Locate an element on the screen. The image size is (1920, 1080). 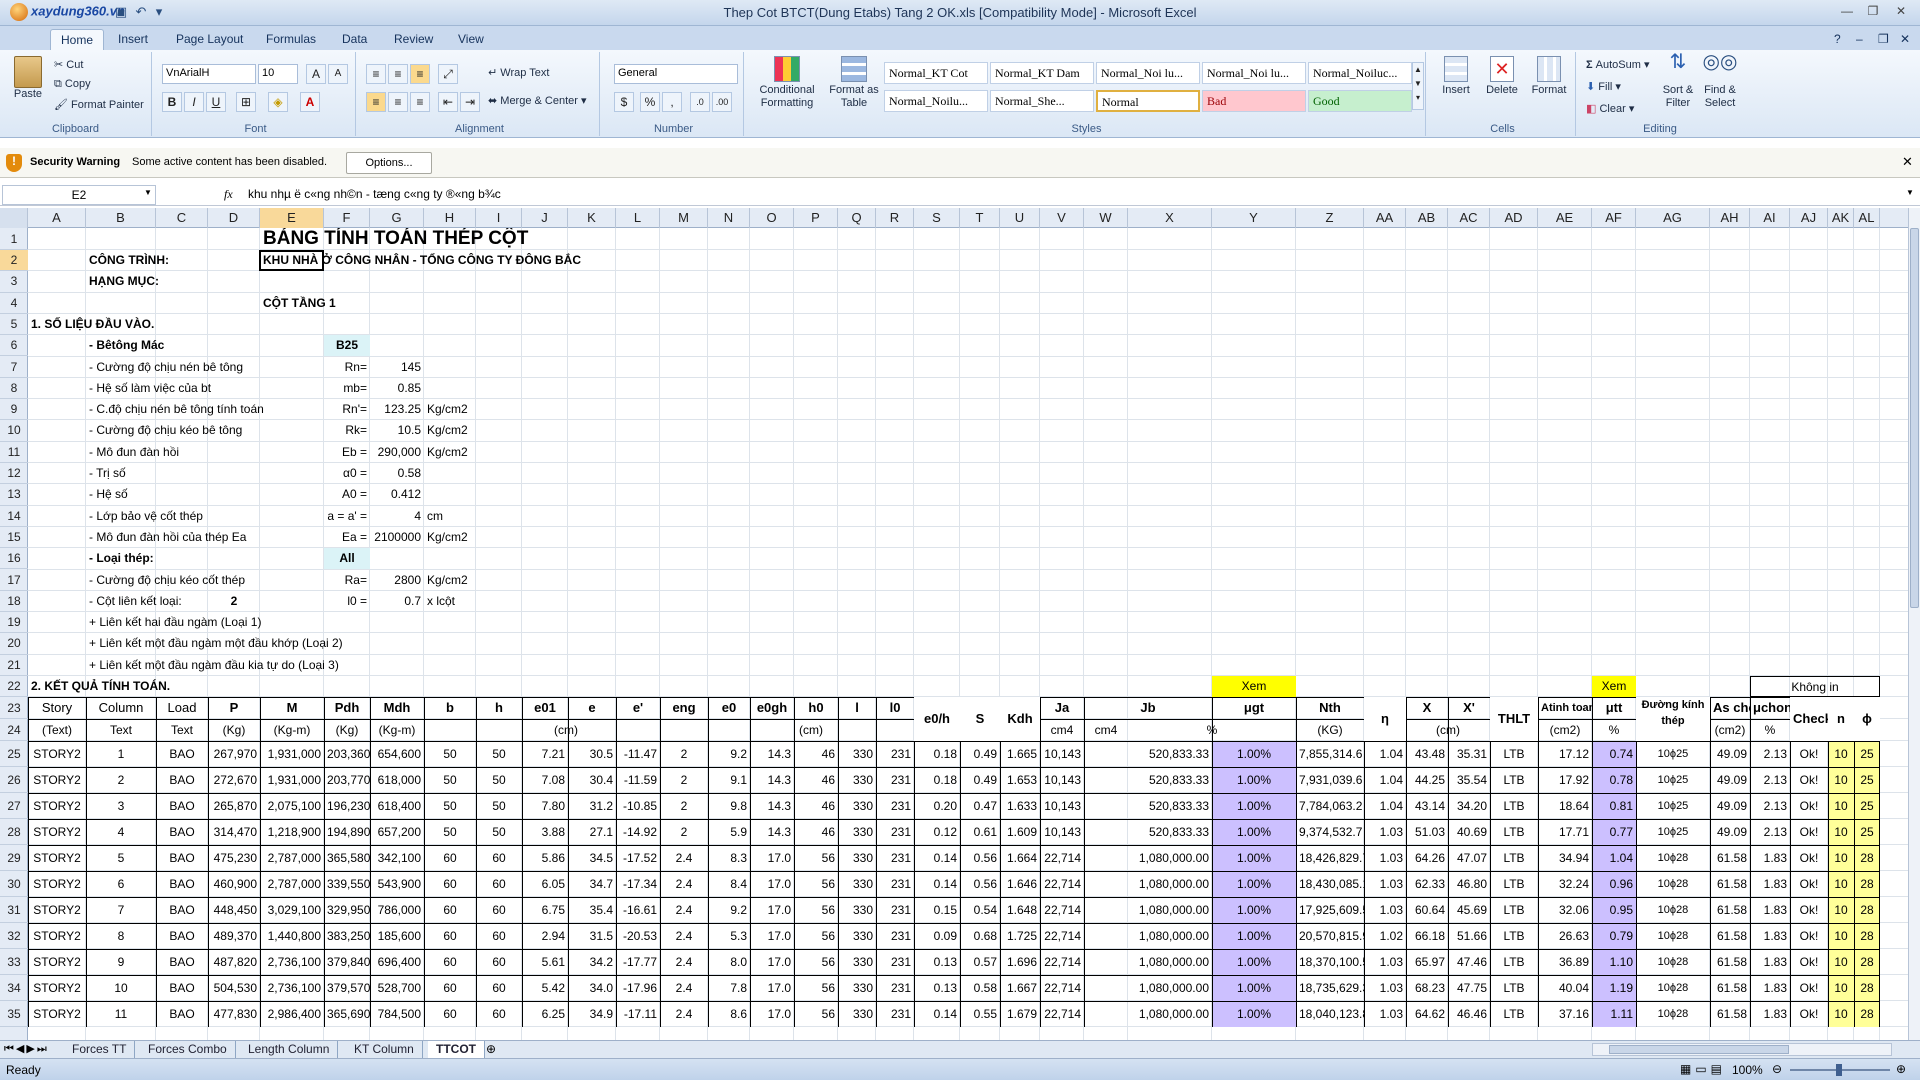
data-cell: 1.633 is located at coordinates (1020, 806).